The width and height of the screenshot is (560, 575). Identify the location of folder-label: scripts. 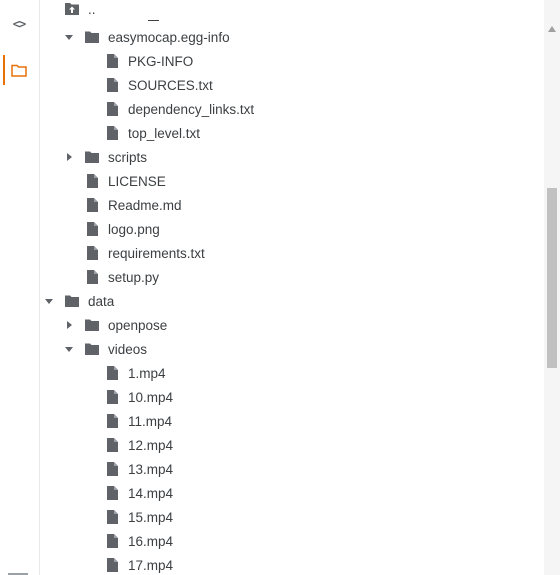
(128, 157).